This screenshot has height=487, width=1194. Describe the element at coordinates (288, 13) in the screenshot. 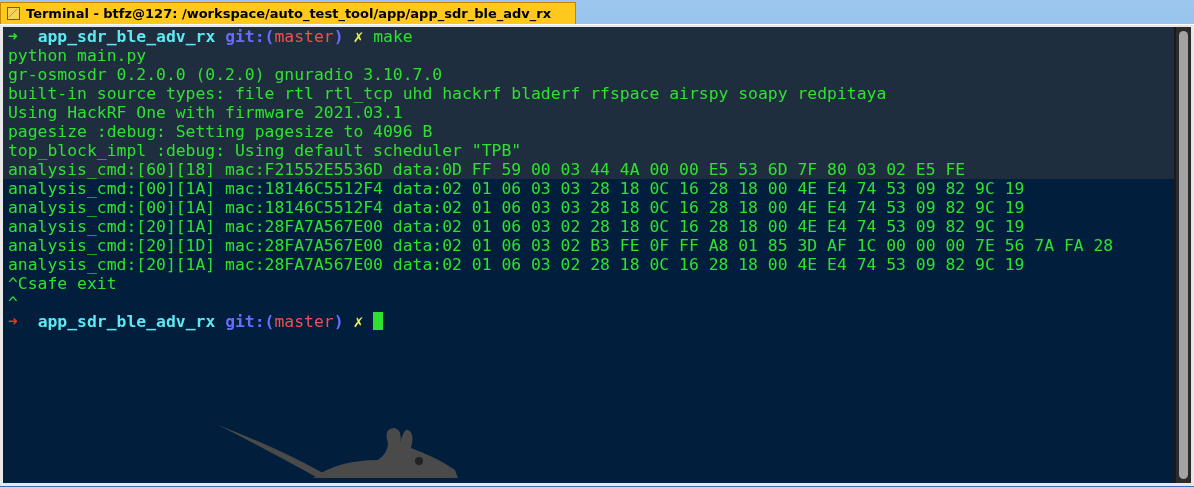

I see `window-title: Terminal - btfz@127: /workspace/auto_test_tool/app/app_sdr_ble_adv_rx` at that location.